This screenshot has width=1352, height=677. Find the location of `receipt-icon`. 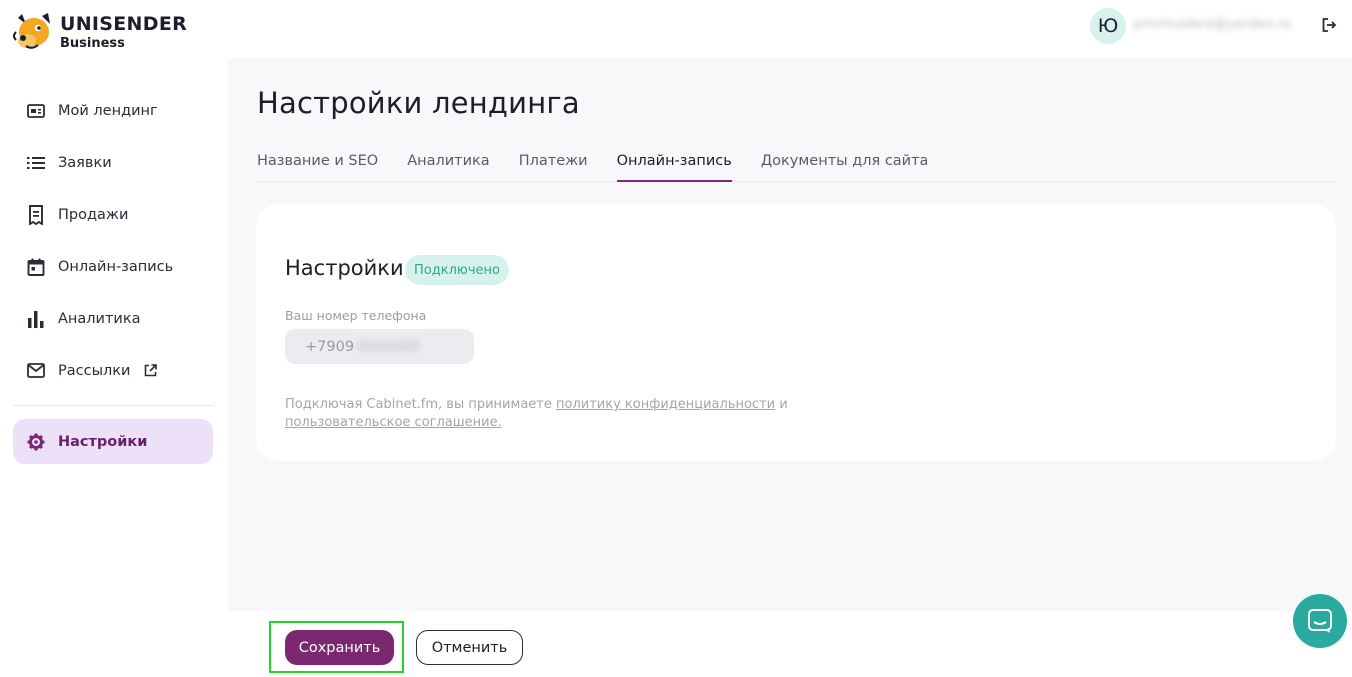

receipt-icon is located at coordinates (36, 214).